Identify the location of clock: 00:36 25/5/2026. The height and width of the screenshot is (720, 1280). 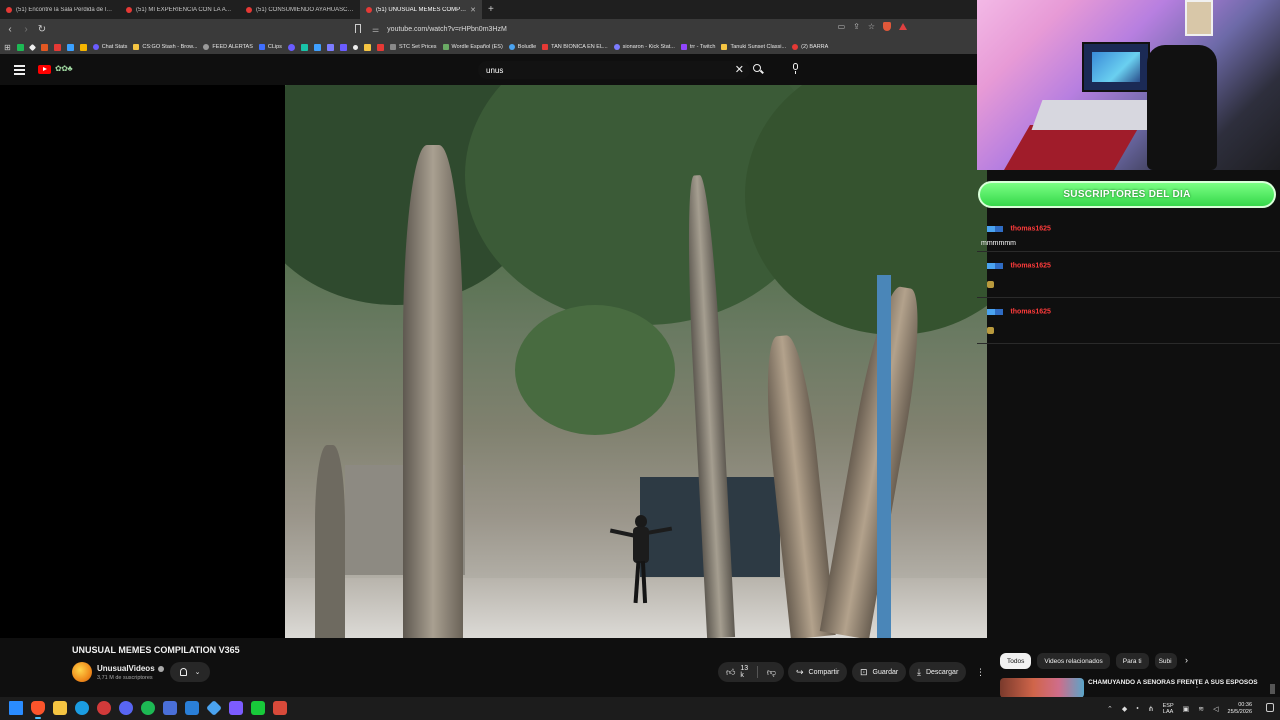
(1240, 708).